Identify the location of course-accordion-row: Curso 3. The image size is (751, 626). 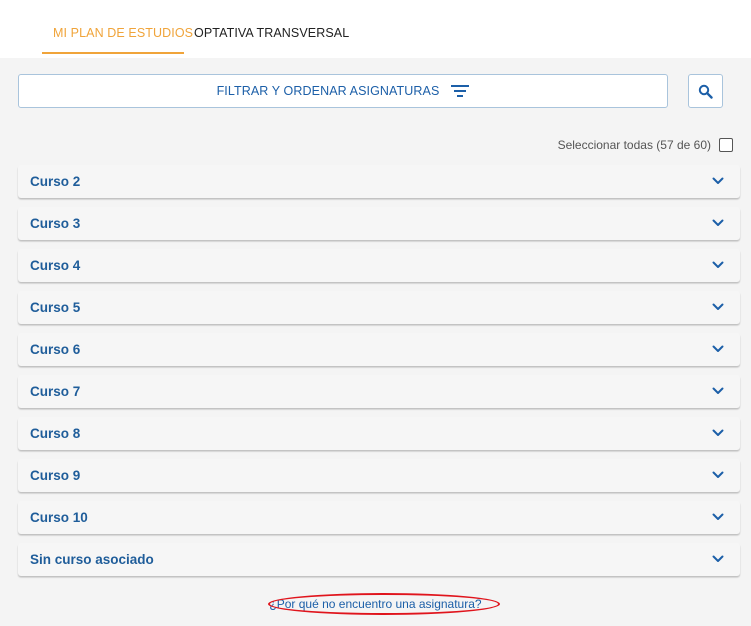
(379, 223).